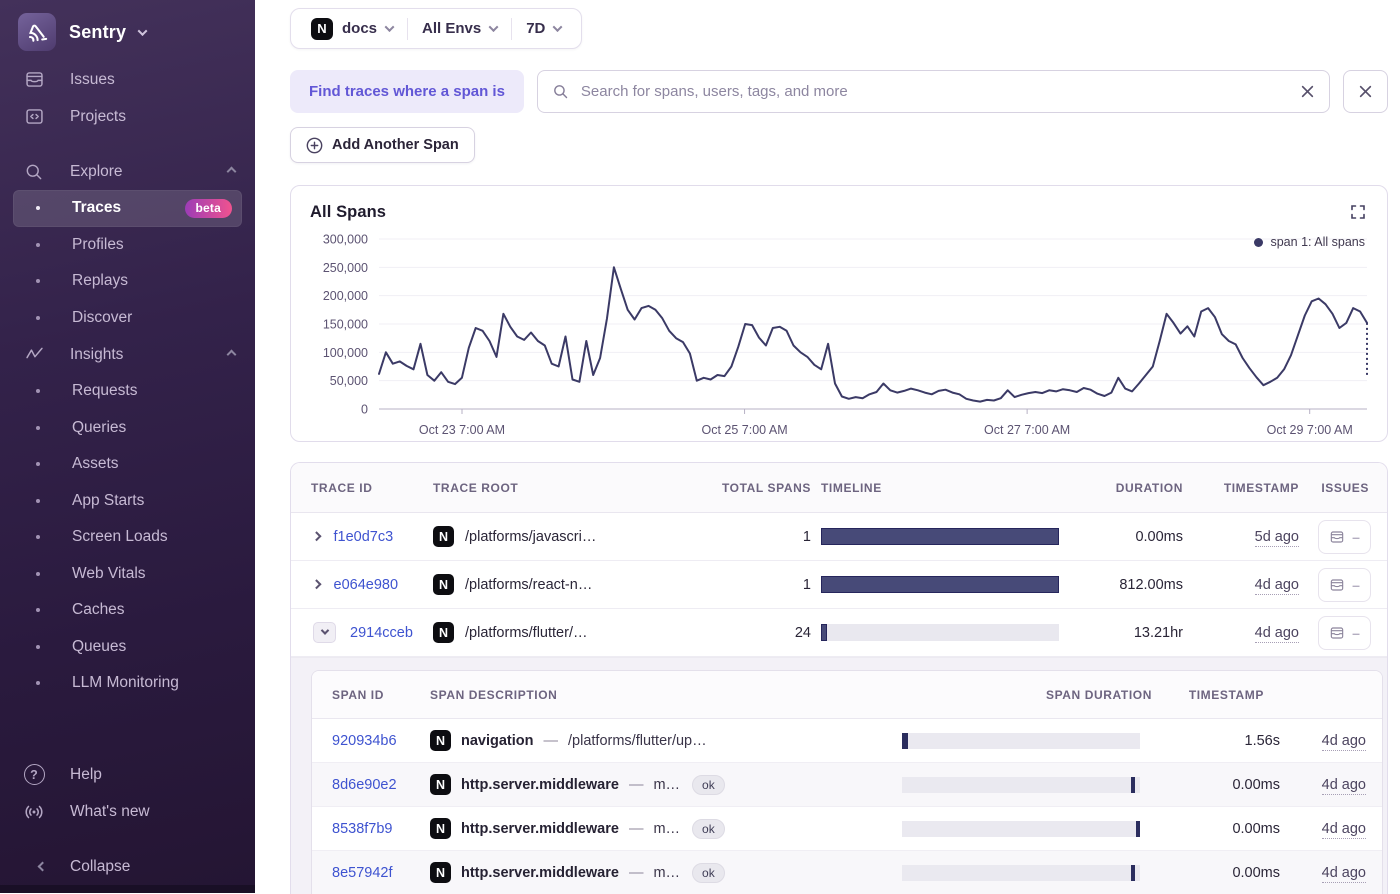 This screenshot has height=894, width=1400. What do you see at coordinates (127, 774) in the screenshot?
I see `sidebar-item-help: ? Help` at bounding box center [127, 774].